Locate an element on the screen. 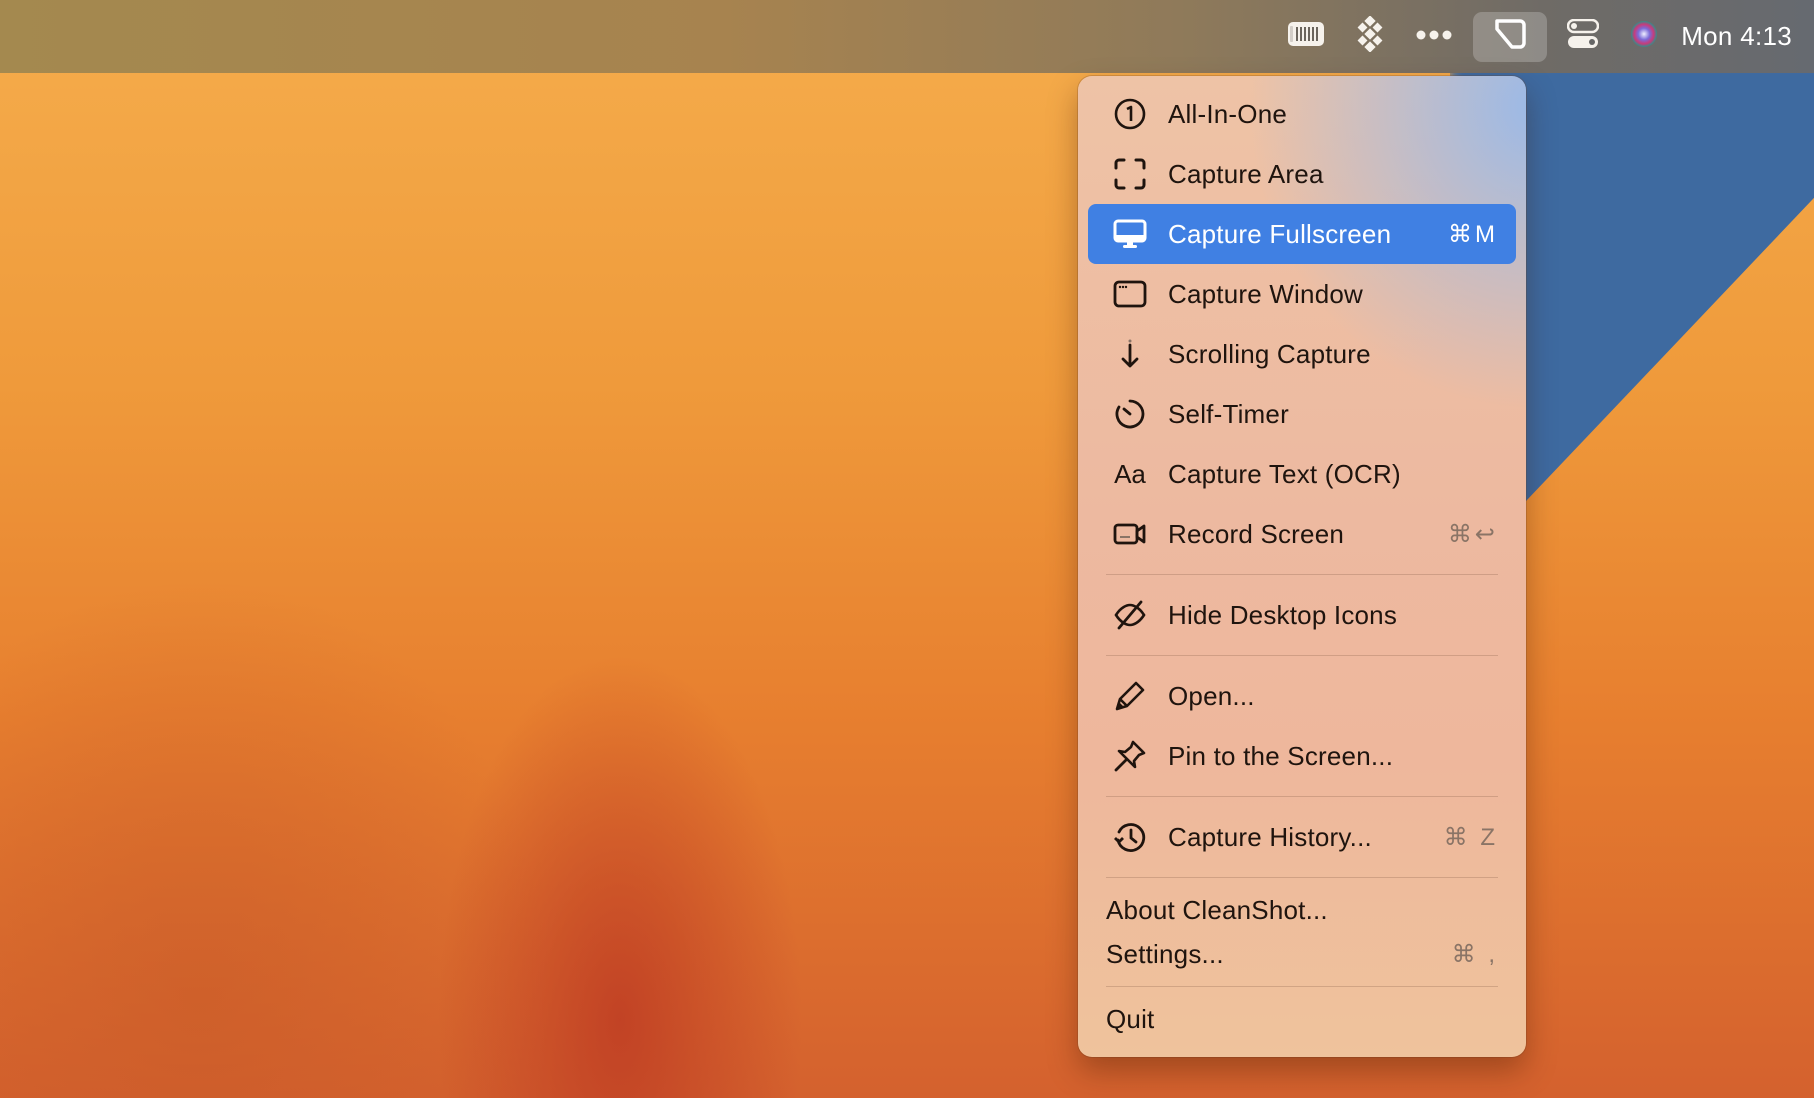  barcode-icon is located at coordinates (1306, 36).